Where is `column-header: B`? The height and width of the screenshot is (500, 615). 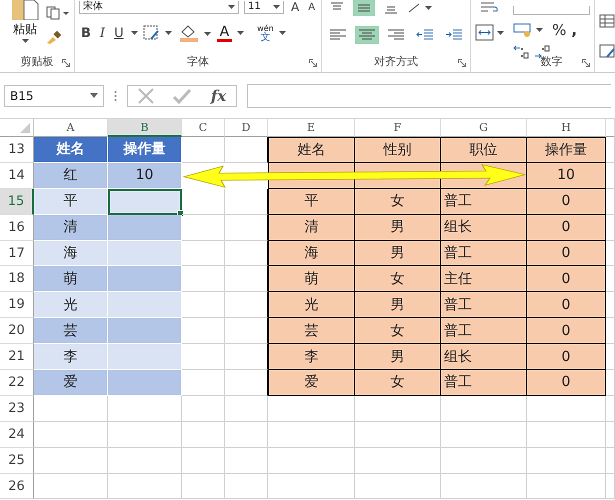 column-header: B is located at coordinates (145, 128).